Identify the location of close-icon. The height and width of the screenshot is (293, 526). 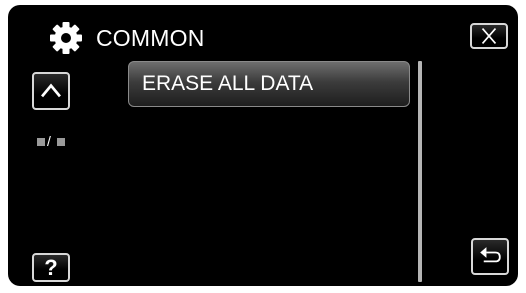
(489, 36).